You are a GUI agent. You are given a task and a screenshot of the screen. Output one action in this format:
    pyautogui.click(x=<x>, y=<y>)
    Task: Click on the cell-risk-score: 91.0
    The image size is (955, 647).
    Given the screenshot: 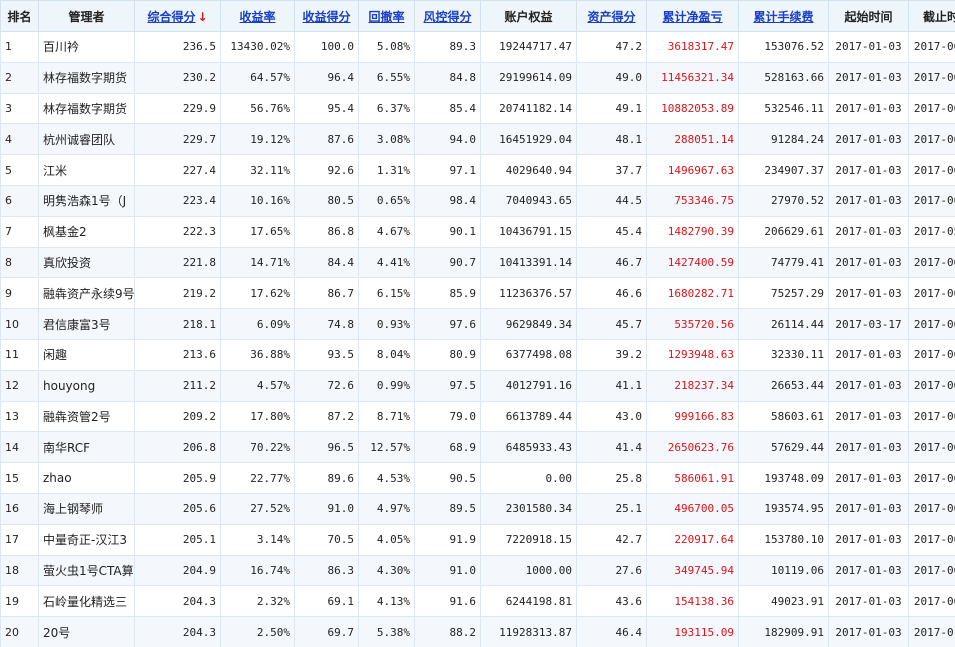 What is the action you would take?
    pyautogui.click(x=447, y=570)
    